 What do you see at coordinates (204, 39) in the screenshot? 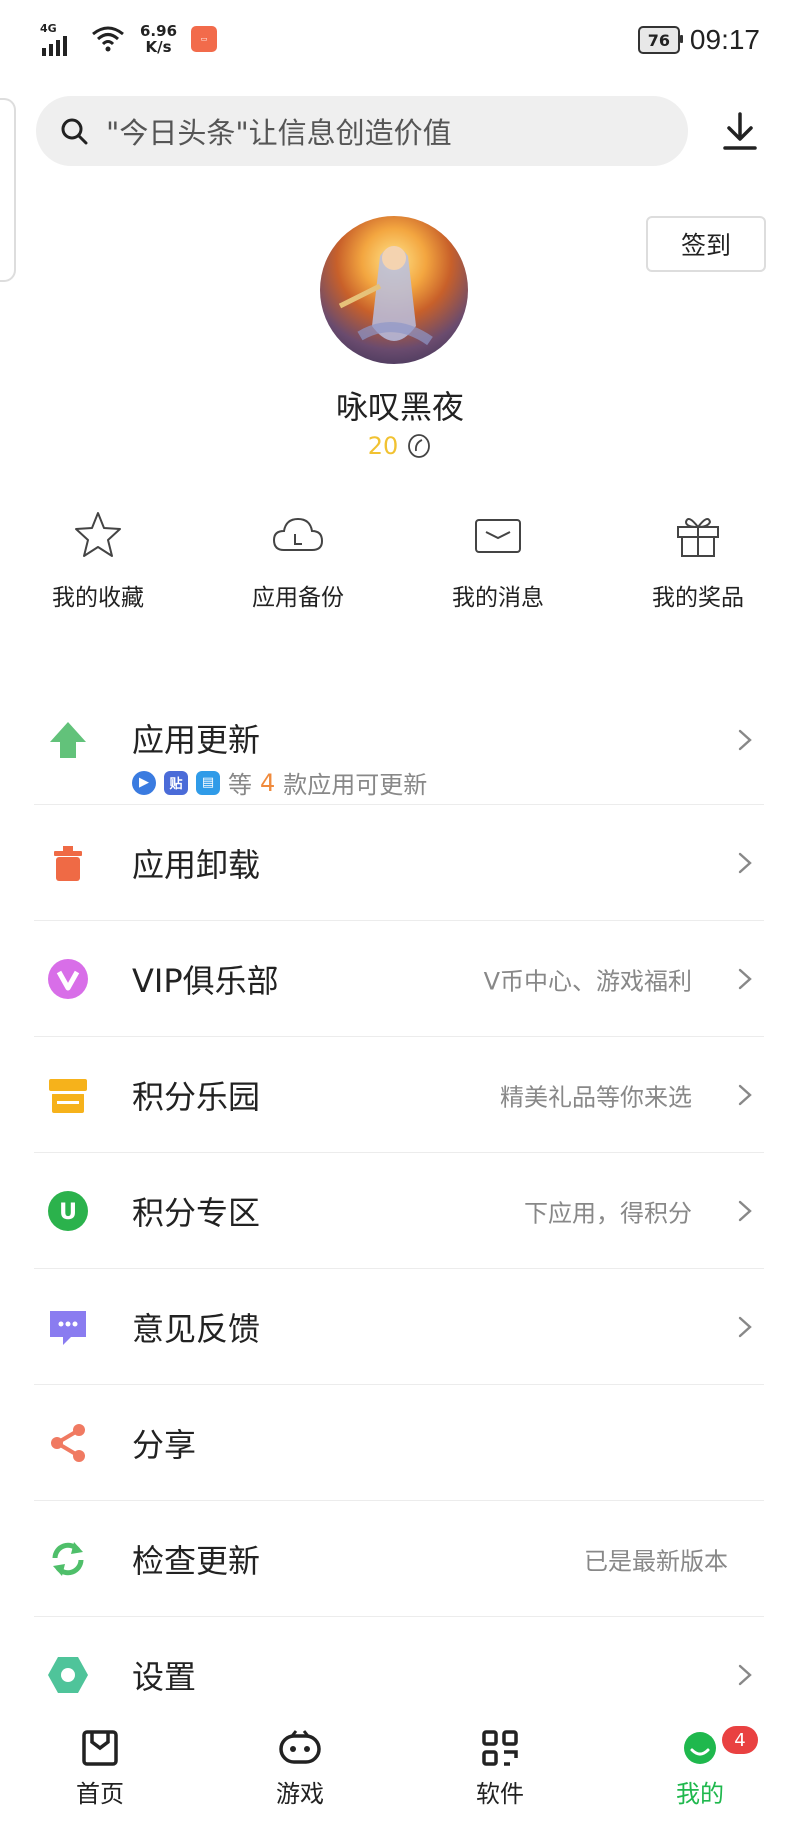
I see `notification-app-icon: ▭` at bounding box center [204, 39].